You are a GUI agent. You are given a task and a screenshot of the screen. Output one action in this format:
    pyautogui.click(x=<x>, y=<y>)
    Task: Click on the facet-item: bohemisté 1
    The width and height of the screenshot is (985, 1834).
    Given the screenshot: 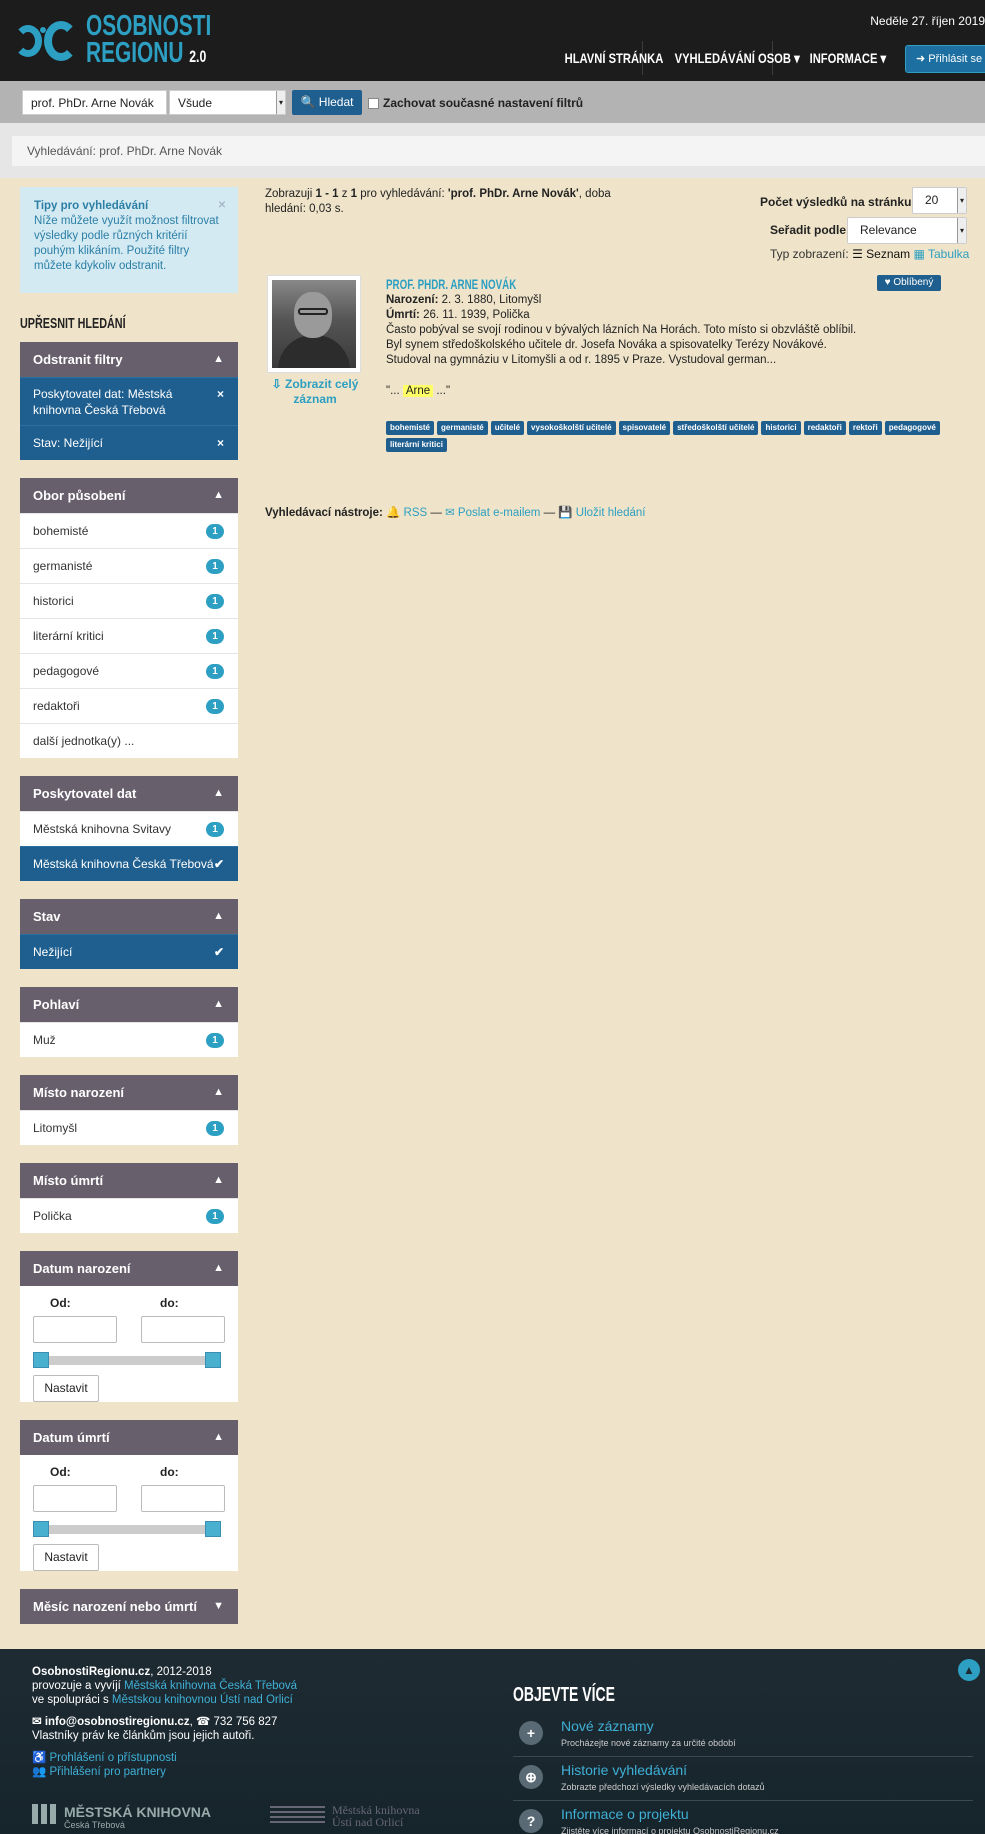 What is the action you would take?
    pyautogui.click(x=129, y=530)
    